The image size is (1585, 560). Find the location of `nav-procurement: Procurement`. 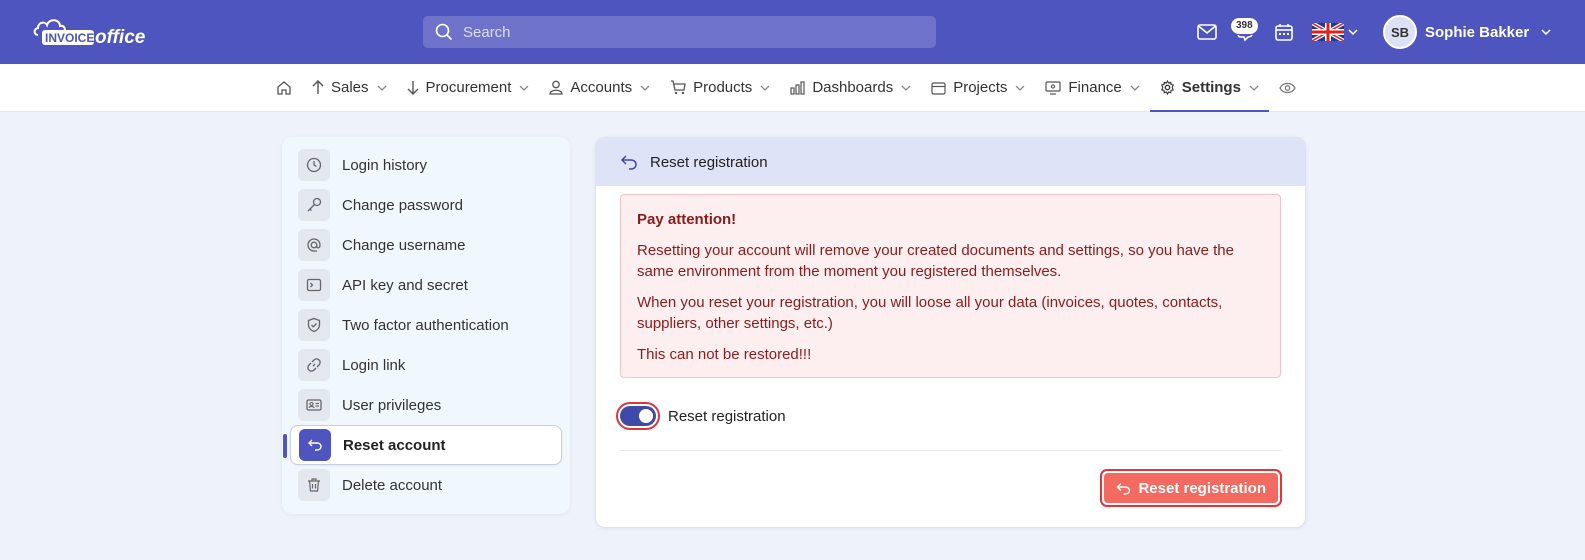

nav-procurement: Procurement is located at coordinates (468, 87).